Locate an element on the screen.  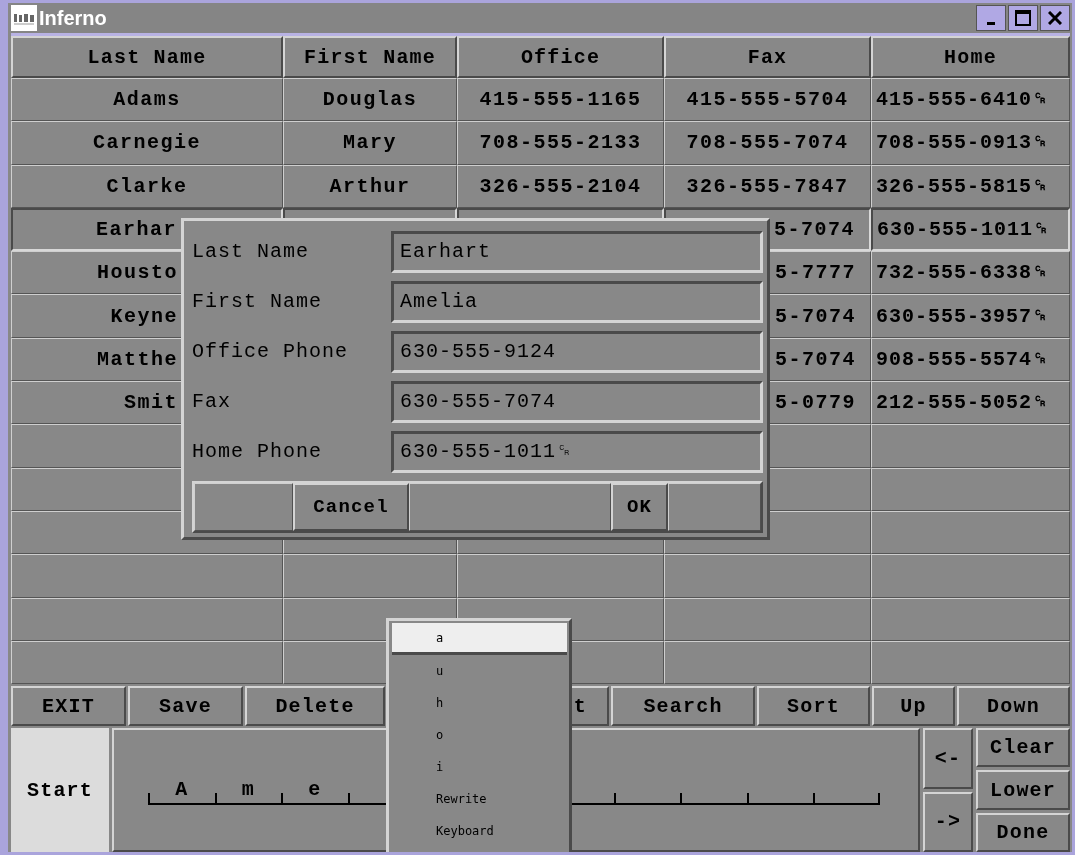
pad-button: Clear is located at coordinates (1023, 748).